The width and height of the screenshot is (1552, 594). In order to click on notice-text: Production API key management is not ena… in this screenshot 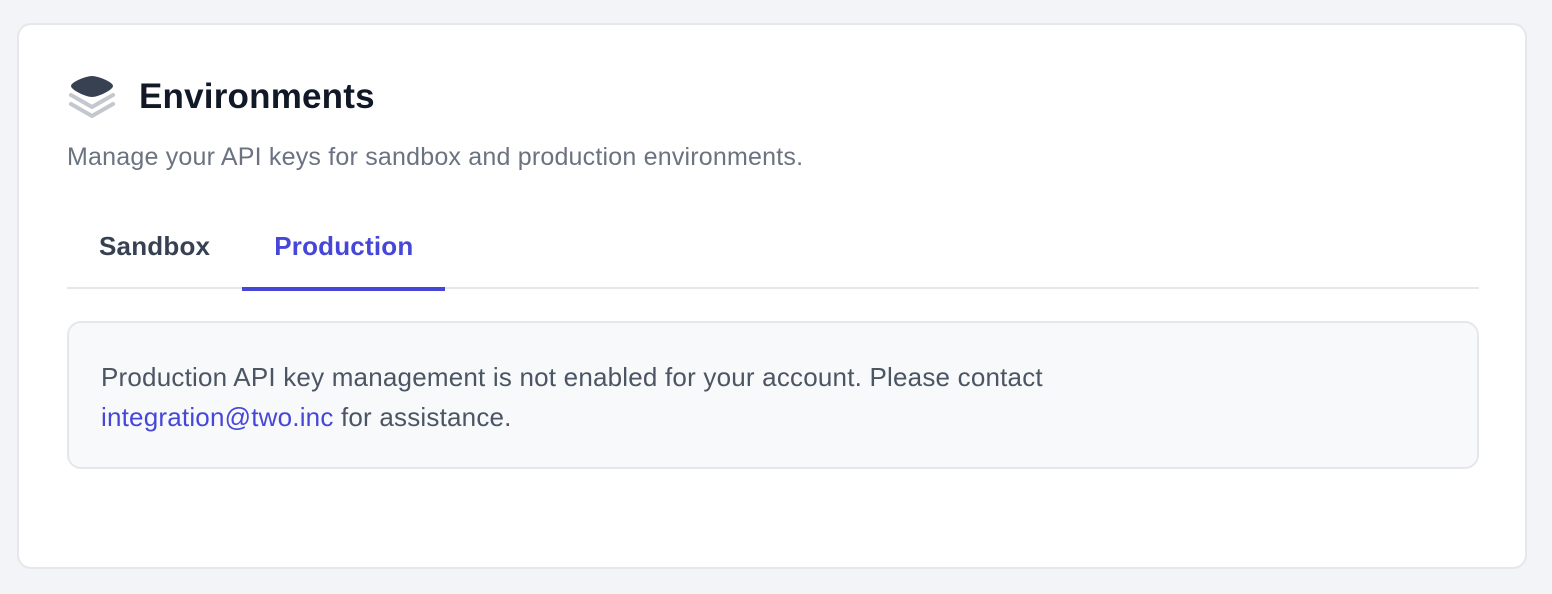, I will do `click(572, 377)`.